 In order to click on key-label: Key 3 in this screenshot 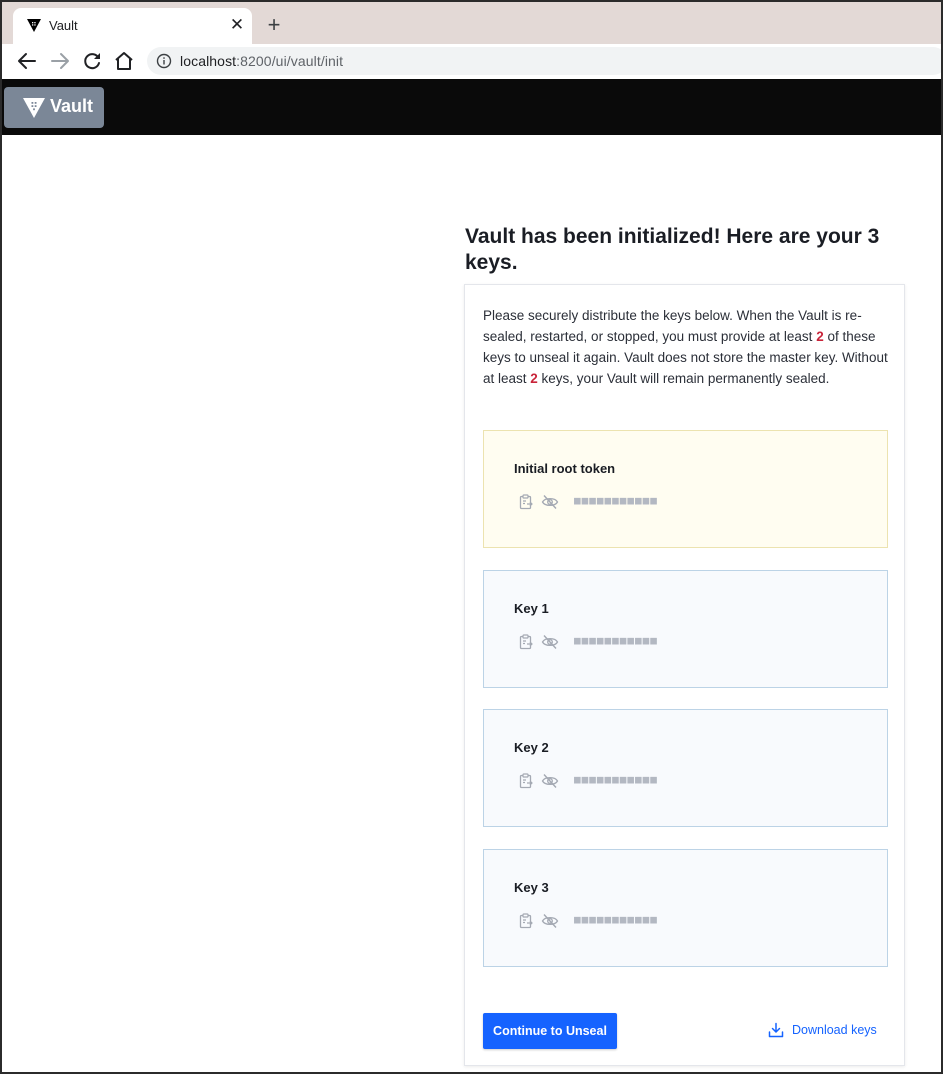, I will do `click(531, 887)`.